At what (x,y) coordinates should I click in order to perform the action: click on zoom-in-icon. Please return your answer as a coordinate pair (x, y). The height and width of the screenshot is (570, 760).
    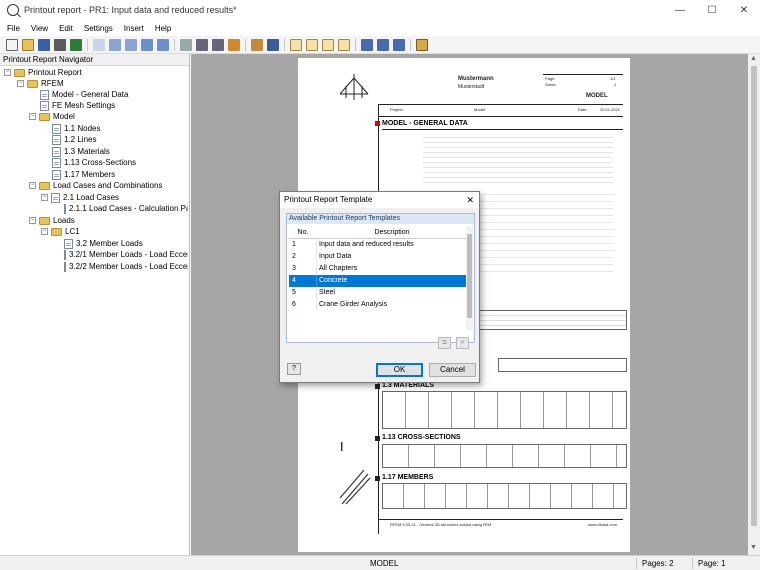
    Looking at the image, I should click on (202, 44).